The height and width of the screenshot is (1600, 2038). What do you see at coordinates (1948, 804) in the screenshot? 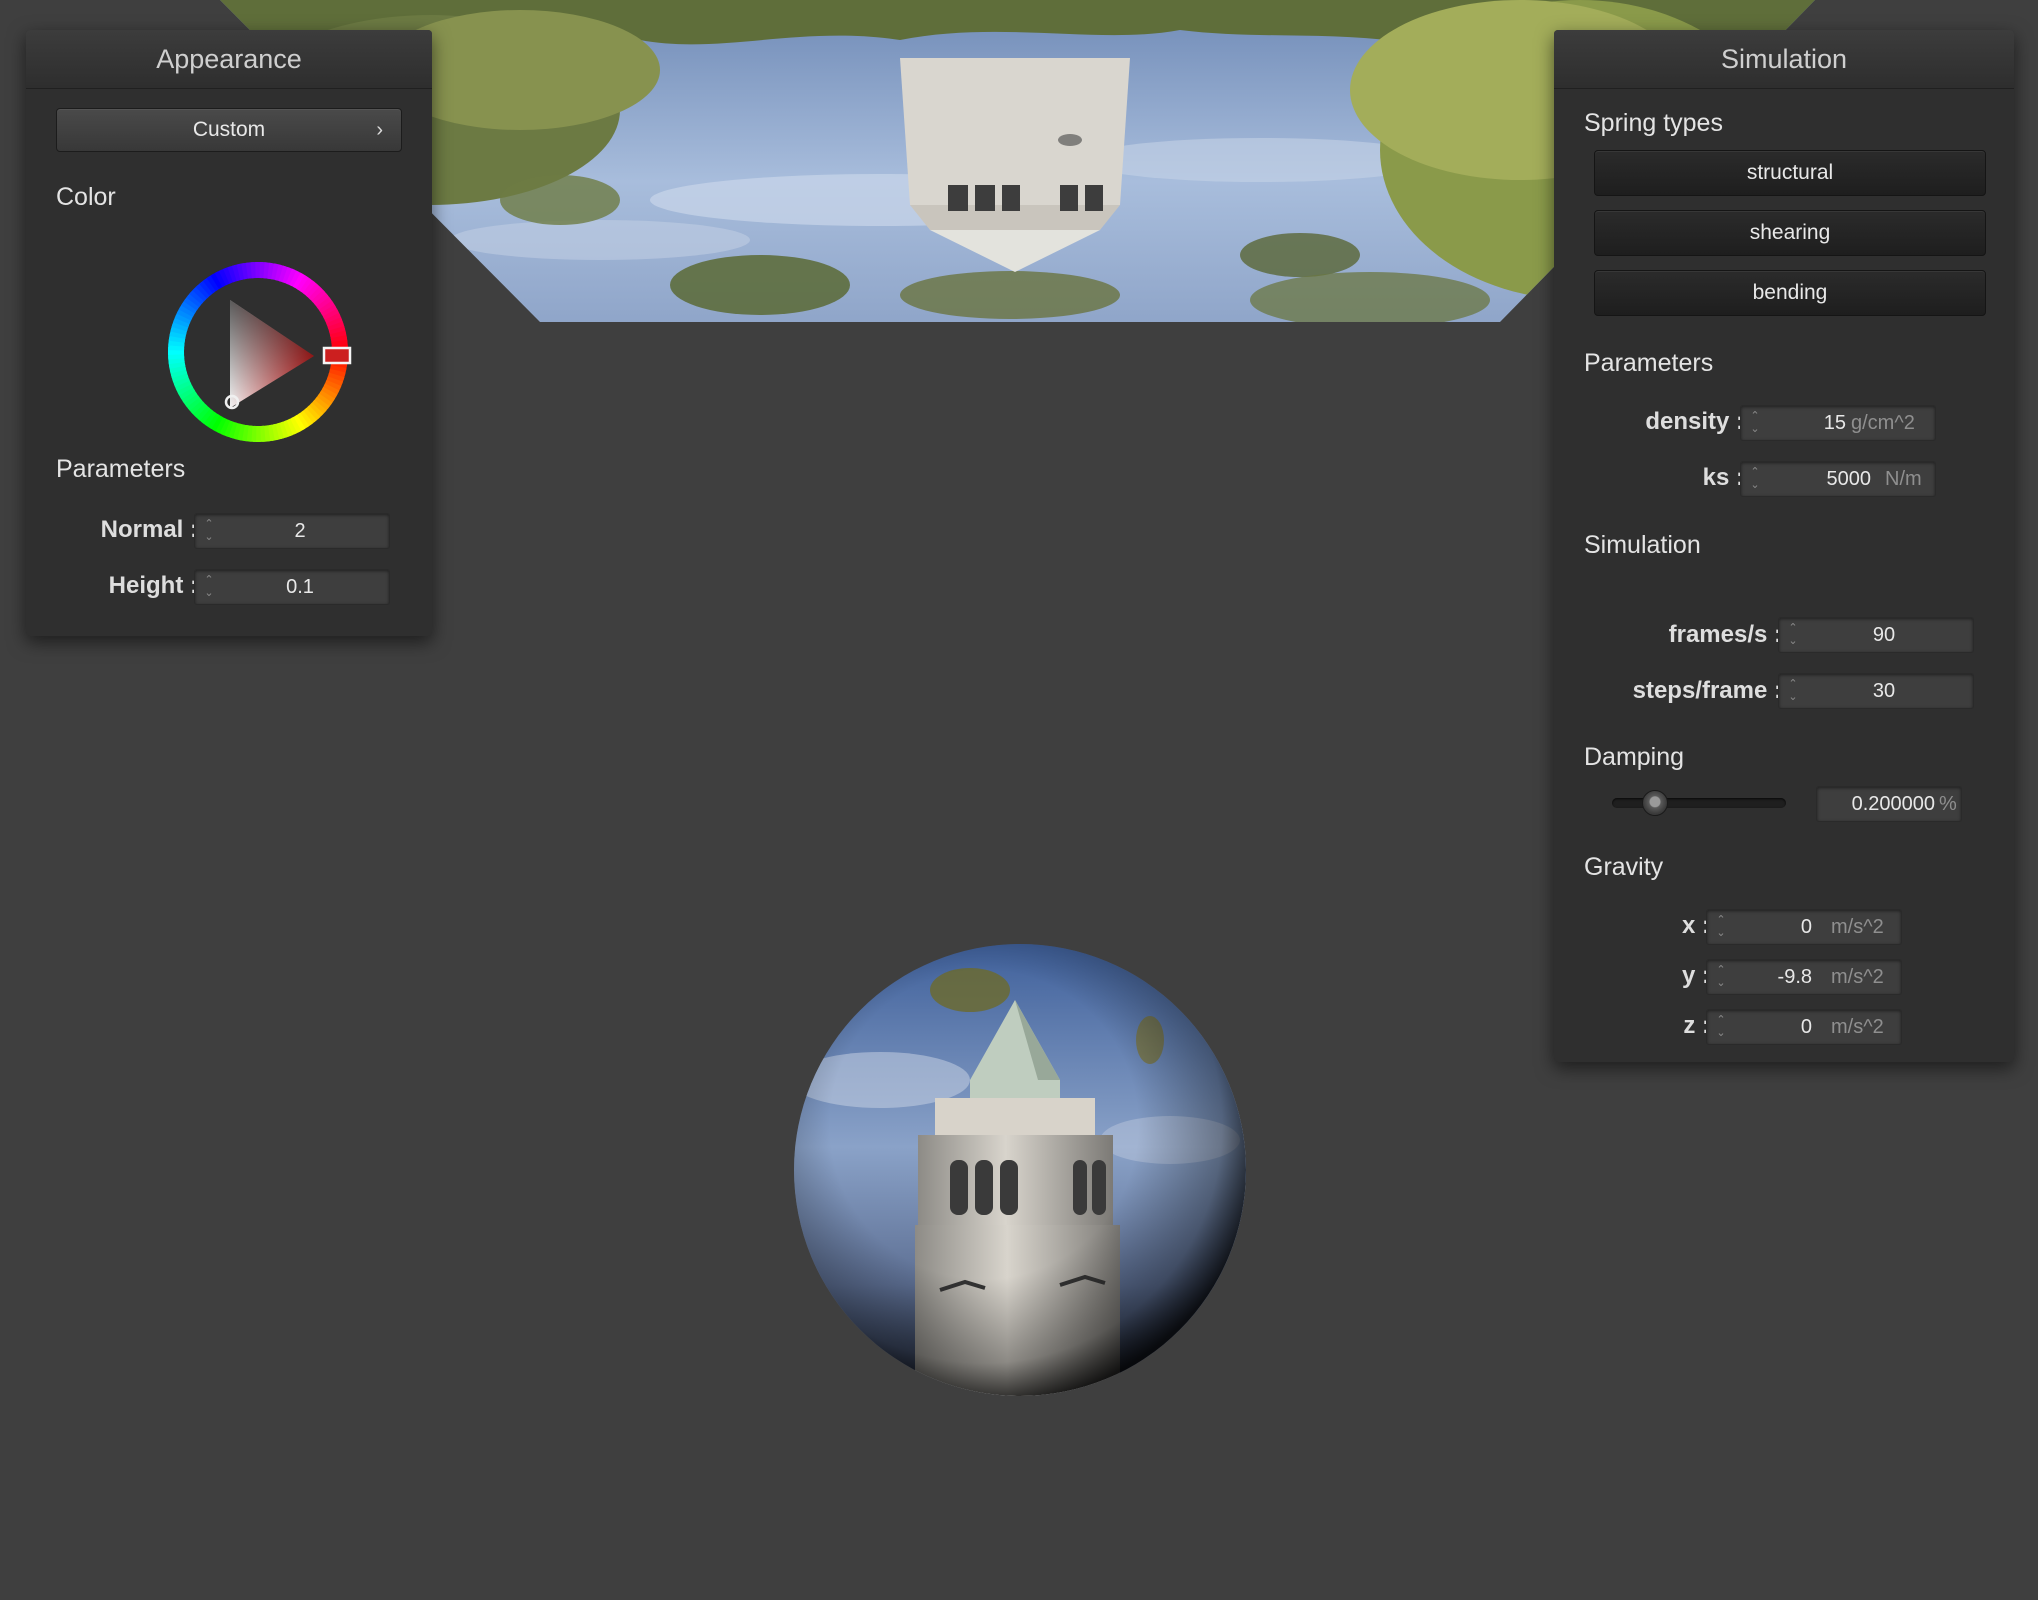
I see `damping-unit: %` at bounding box center [1948, 804].